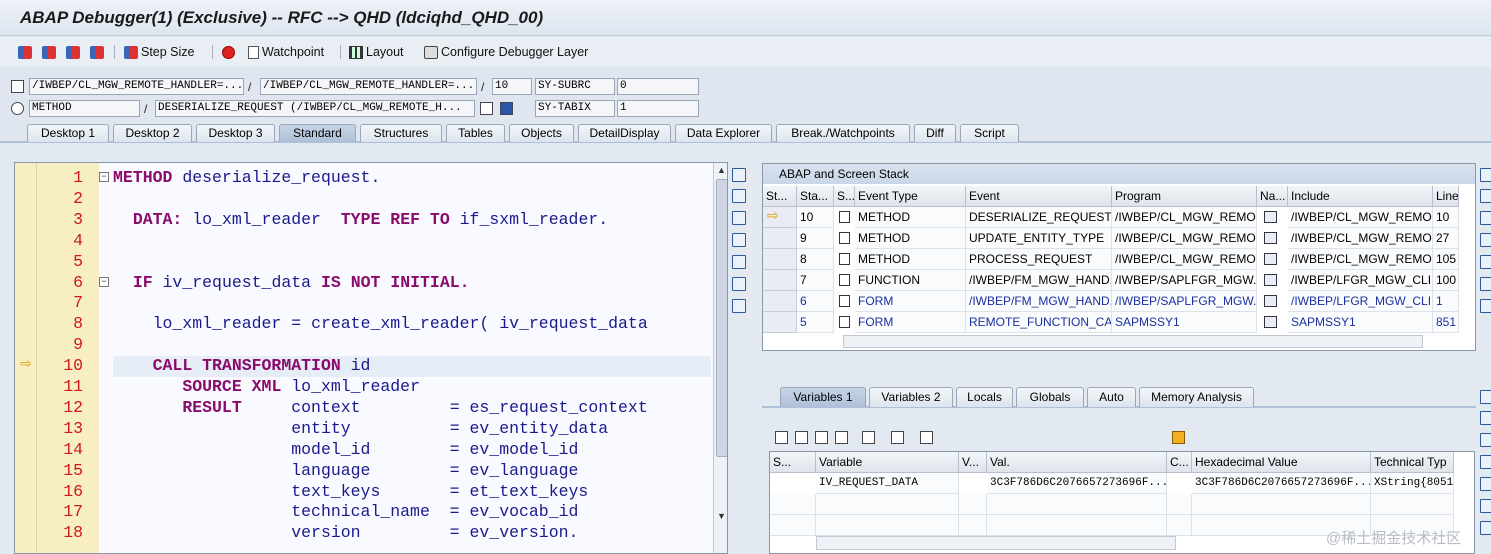 Image resolution: width=1491 pixels, height=554 pixels. Describe the element at coordinates (1178, 437) in the screenshot. I see `save-icon` at that location.